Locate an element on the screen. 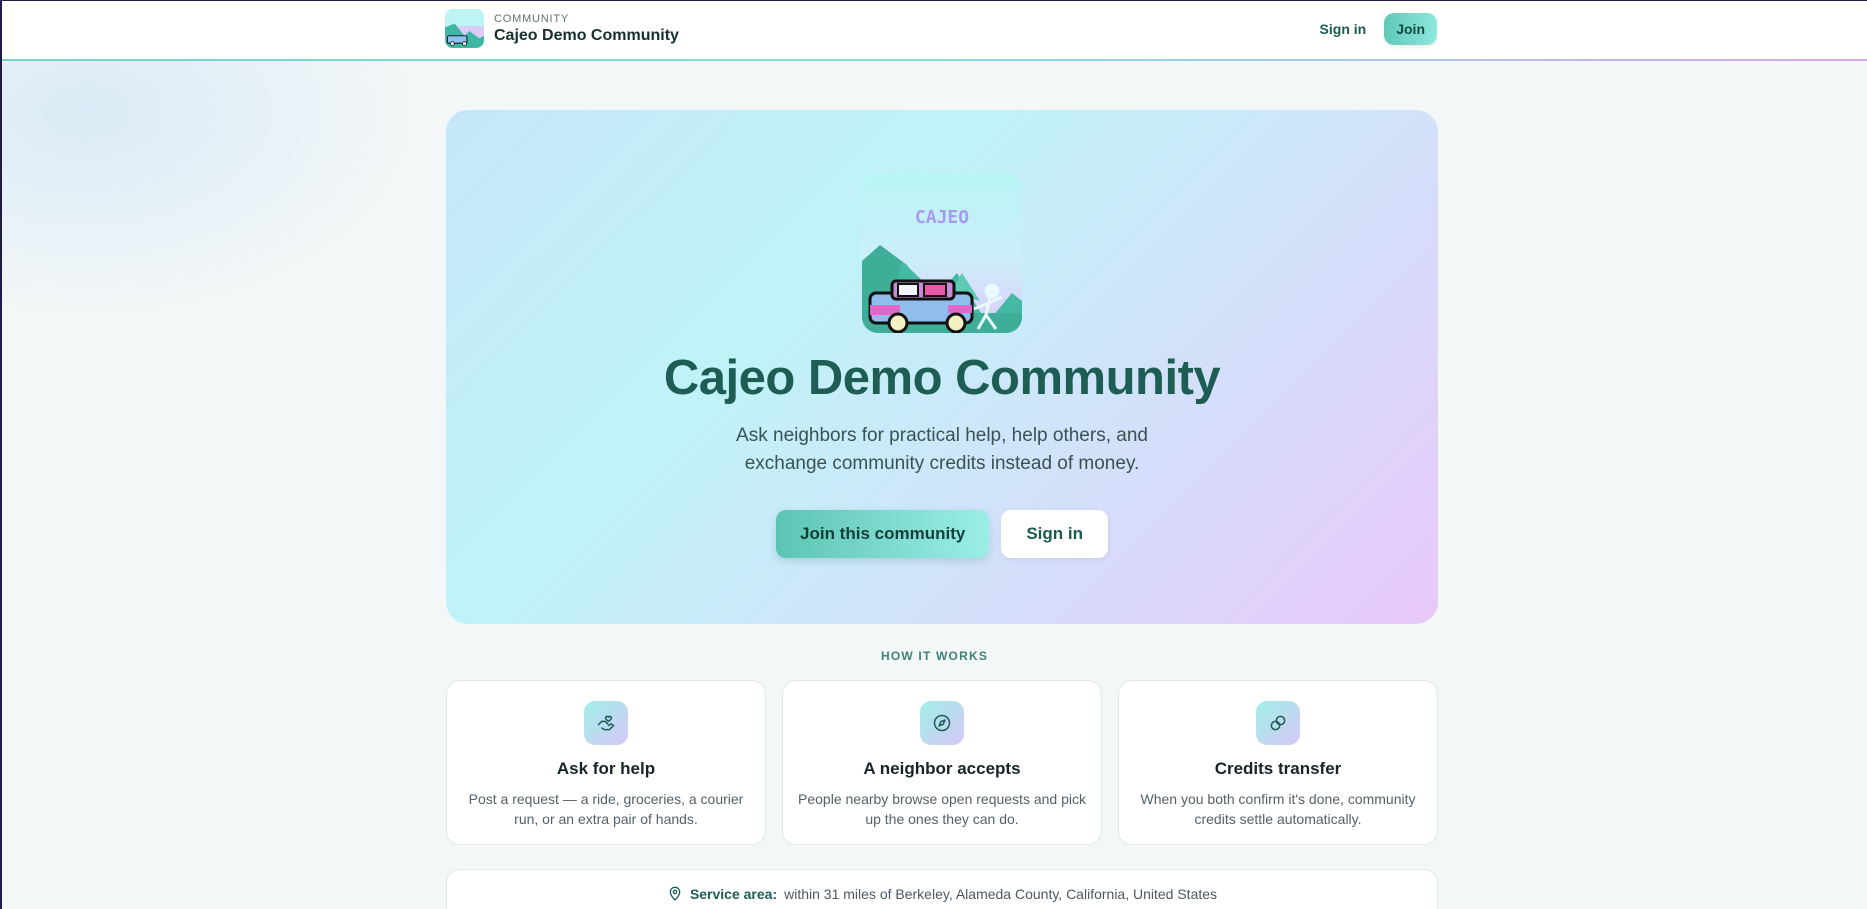 This screenshot has width=1867, height=909. hero-community-logo: CAJEO is located at coordinates (942, 253).